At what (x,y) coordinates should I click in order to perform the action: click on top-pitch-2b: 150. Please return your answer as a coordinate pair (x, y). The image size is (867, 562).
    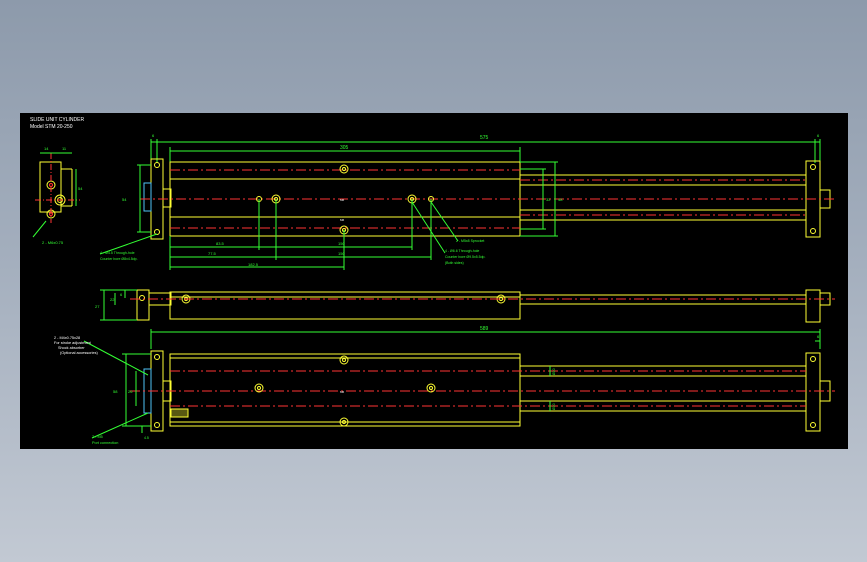
    Looking at the image, I should click on (341, 253).